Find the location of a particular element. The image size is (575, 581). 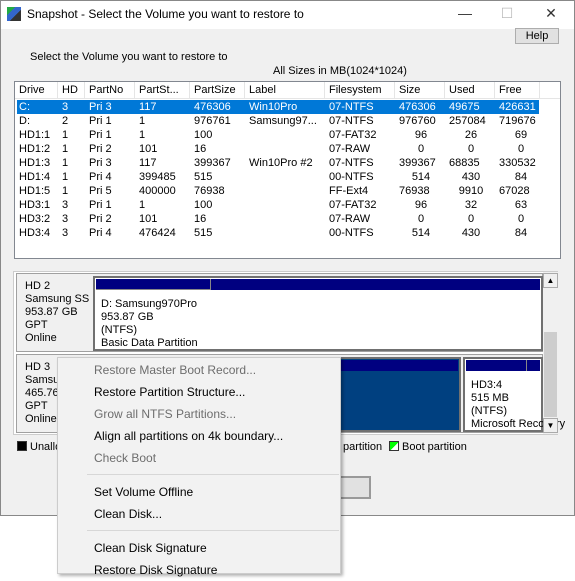

table-cell: 514 is located at coordinates (421, 177).